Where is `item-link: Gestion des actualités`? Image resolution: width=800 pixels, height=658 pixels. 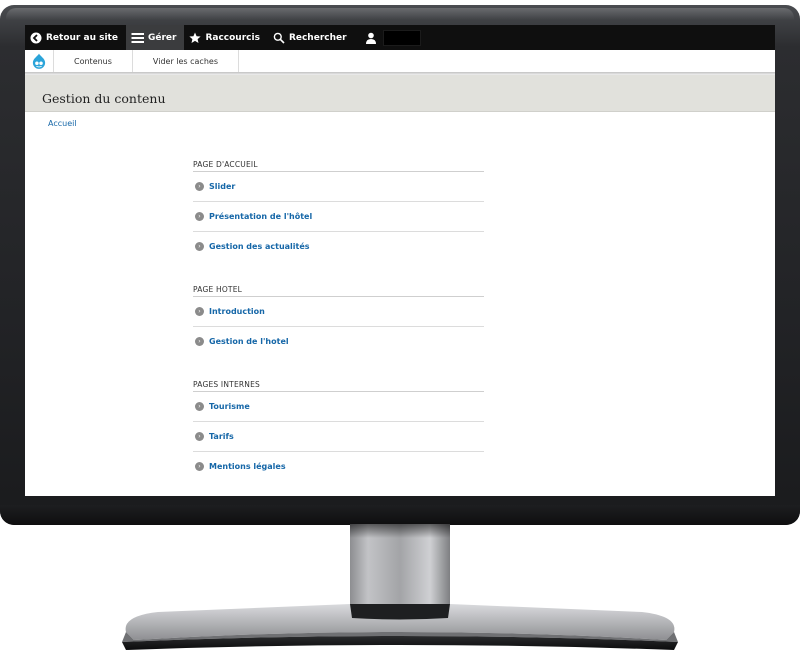 item-link: Gestion des actualités is located at coordinates (259, 246).